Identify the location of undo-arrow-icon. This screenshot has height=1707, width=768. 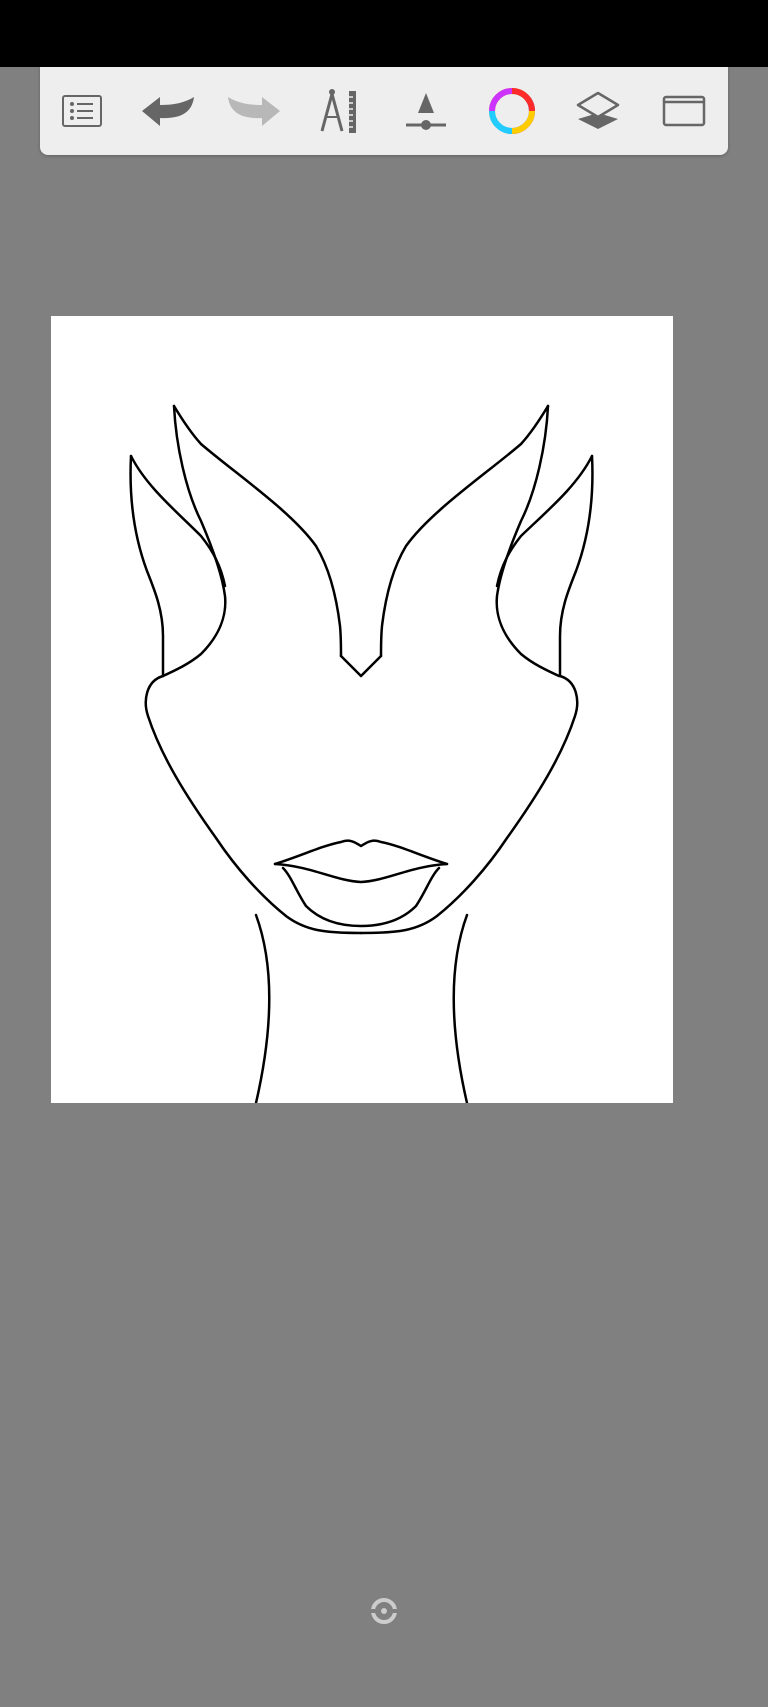
(168, 111).